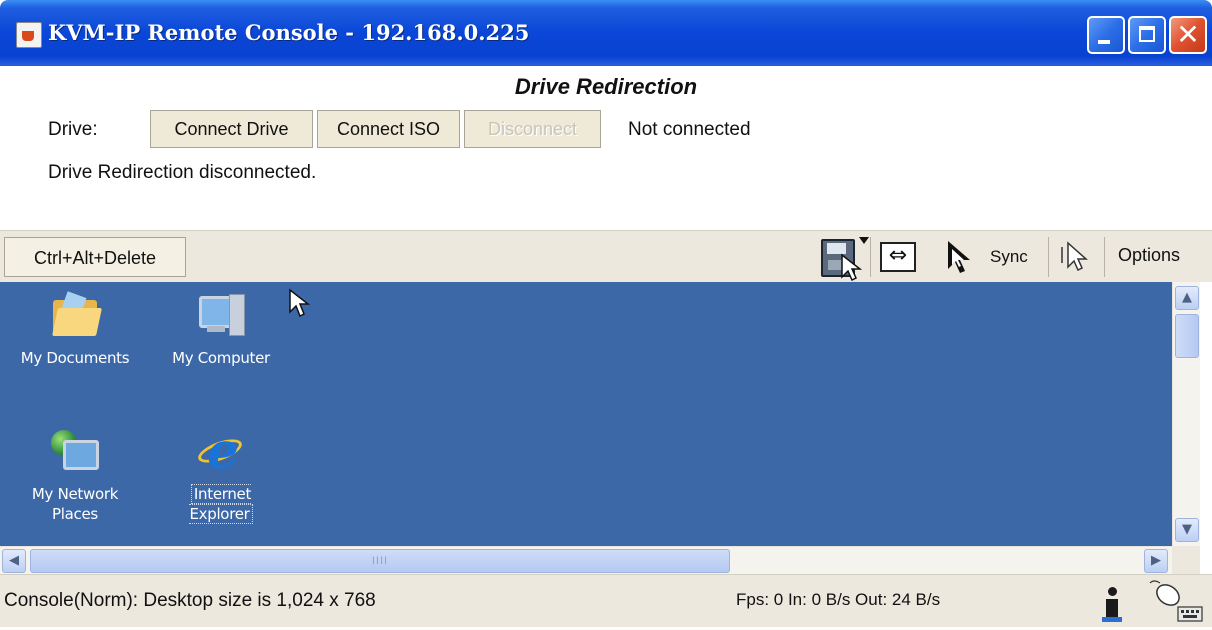 The width and height of the screenshot is (1212, 630). Describe the element at coordinates (1186, 560) in the screenshot. I see `scrollbar-corner` at that location.